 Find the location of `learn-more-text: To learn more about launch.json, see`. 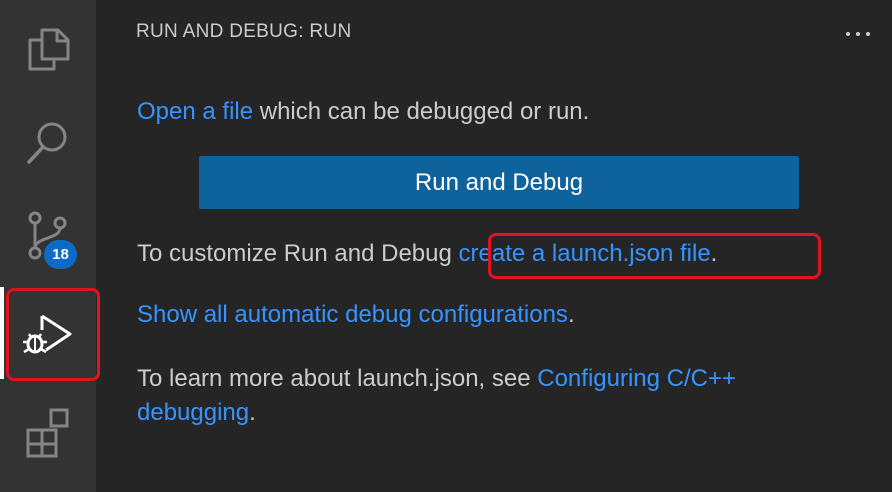

learn-more-text: To learn more about launch.json, see is located at coordinates (337, 378).